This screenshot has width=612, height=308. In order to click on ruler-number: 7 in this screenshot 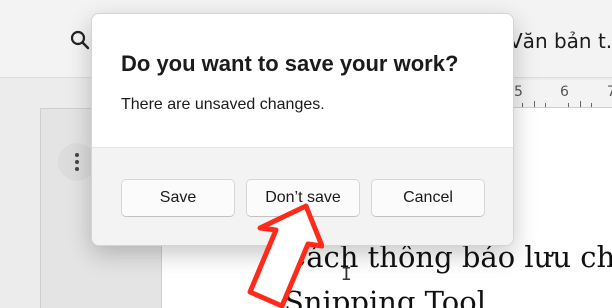, I will do `click(609, 92)`.